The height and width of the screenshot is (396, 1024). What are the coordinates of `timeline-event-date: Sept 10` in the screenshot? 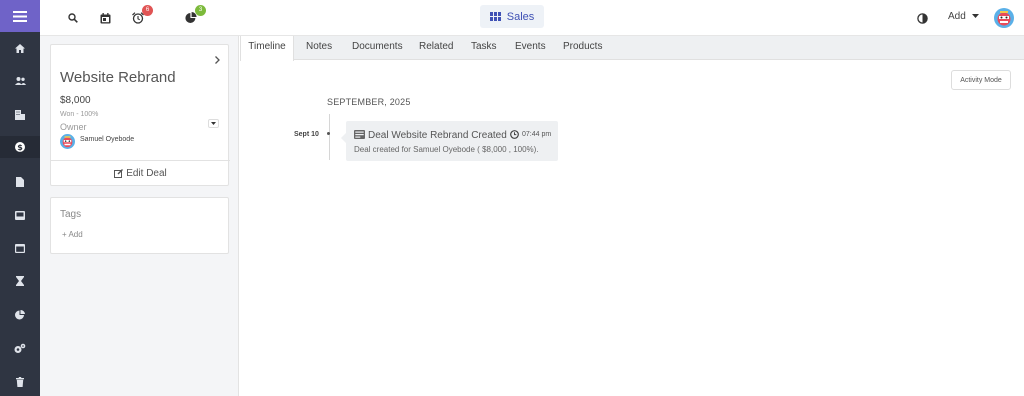 It's located at (306, 134).